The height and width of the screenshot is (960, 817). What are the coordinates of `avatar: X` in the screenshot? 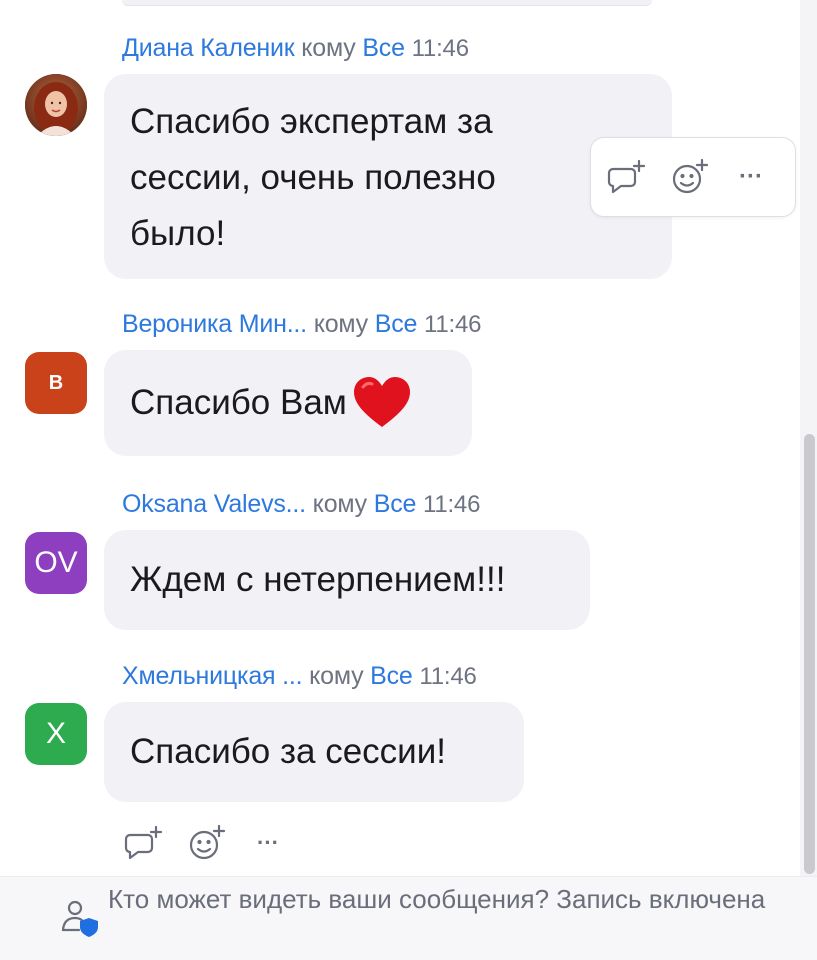 It's located at (56, 734).